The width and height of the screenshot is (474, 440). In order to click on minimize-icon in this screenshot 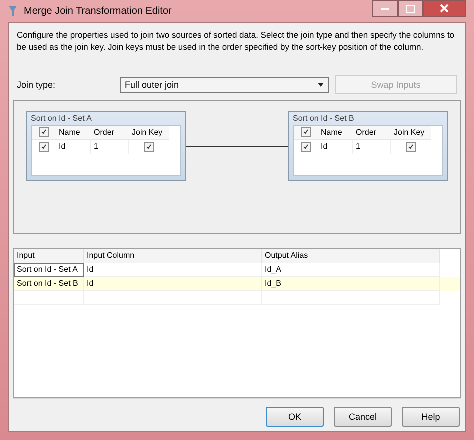, I will do `click(385, 8)`.